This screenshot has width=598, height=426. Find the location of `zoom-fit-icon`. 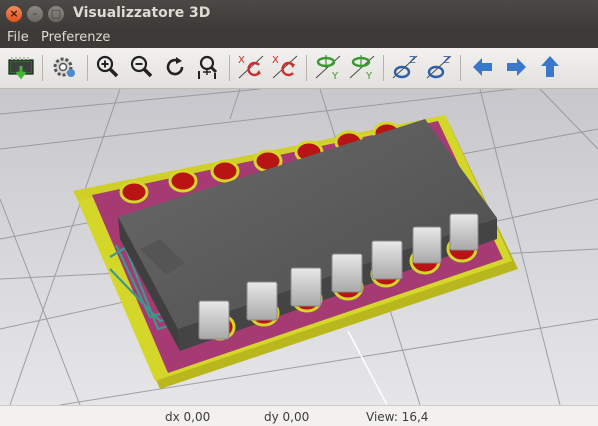

zoom-fit-icon is located at coordinates (208, 67).